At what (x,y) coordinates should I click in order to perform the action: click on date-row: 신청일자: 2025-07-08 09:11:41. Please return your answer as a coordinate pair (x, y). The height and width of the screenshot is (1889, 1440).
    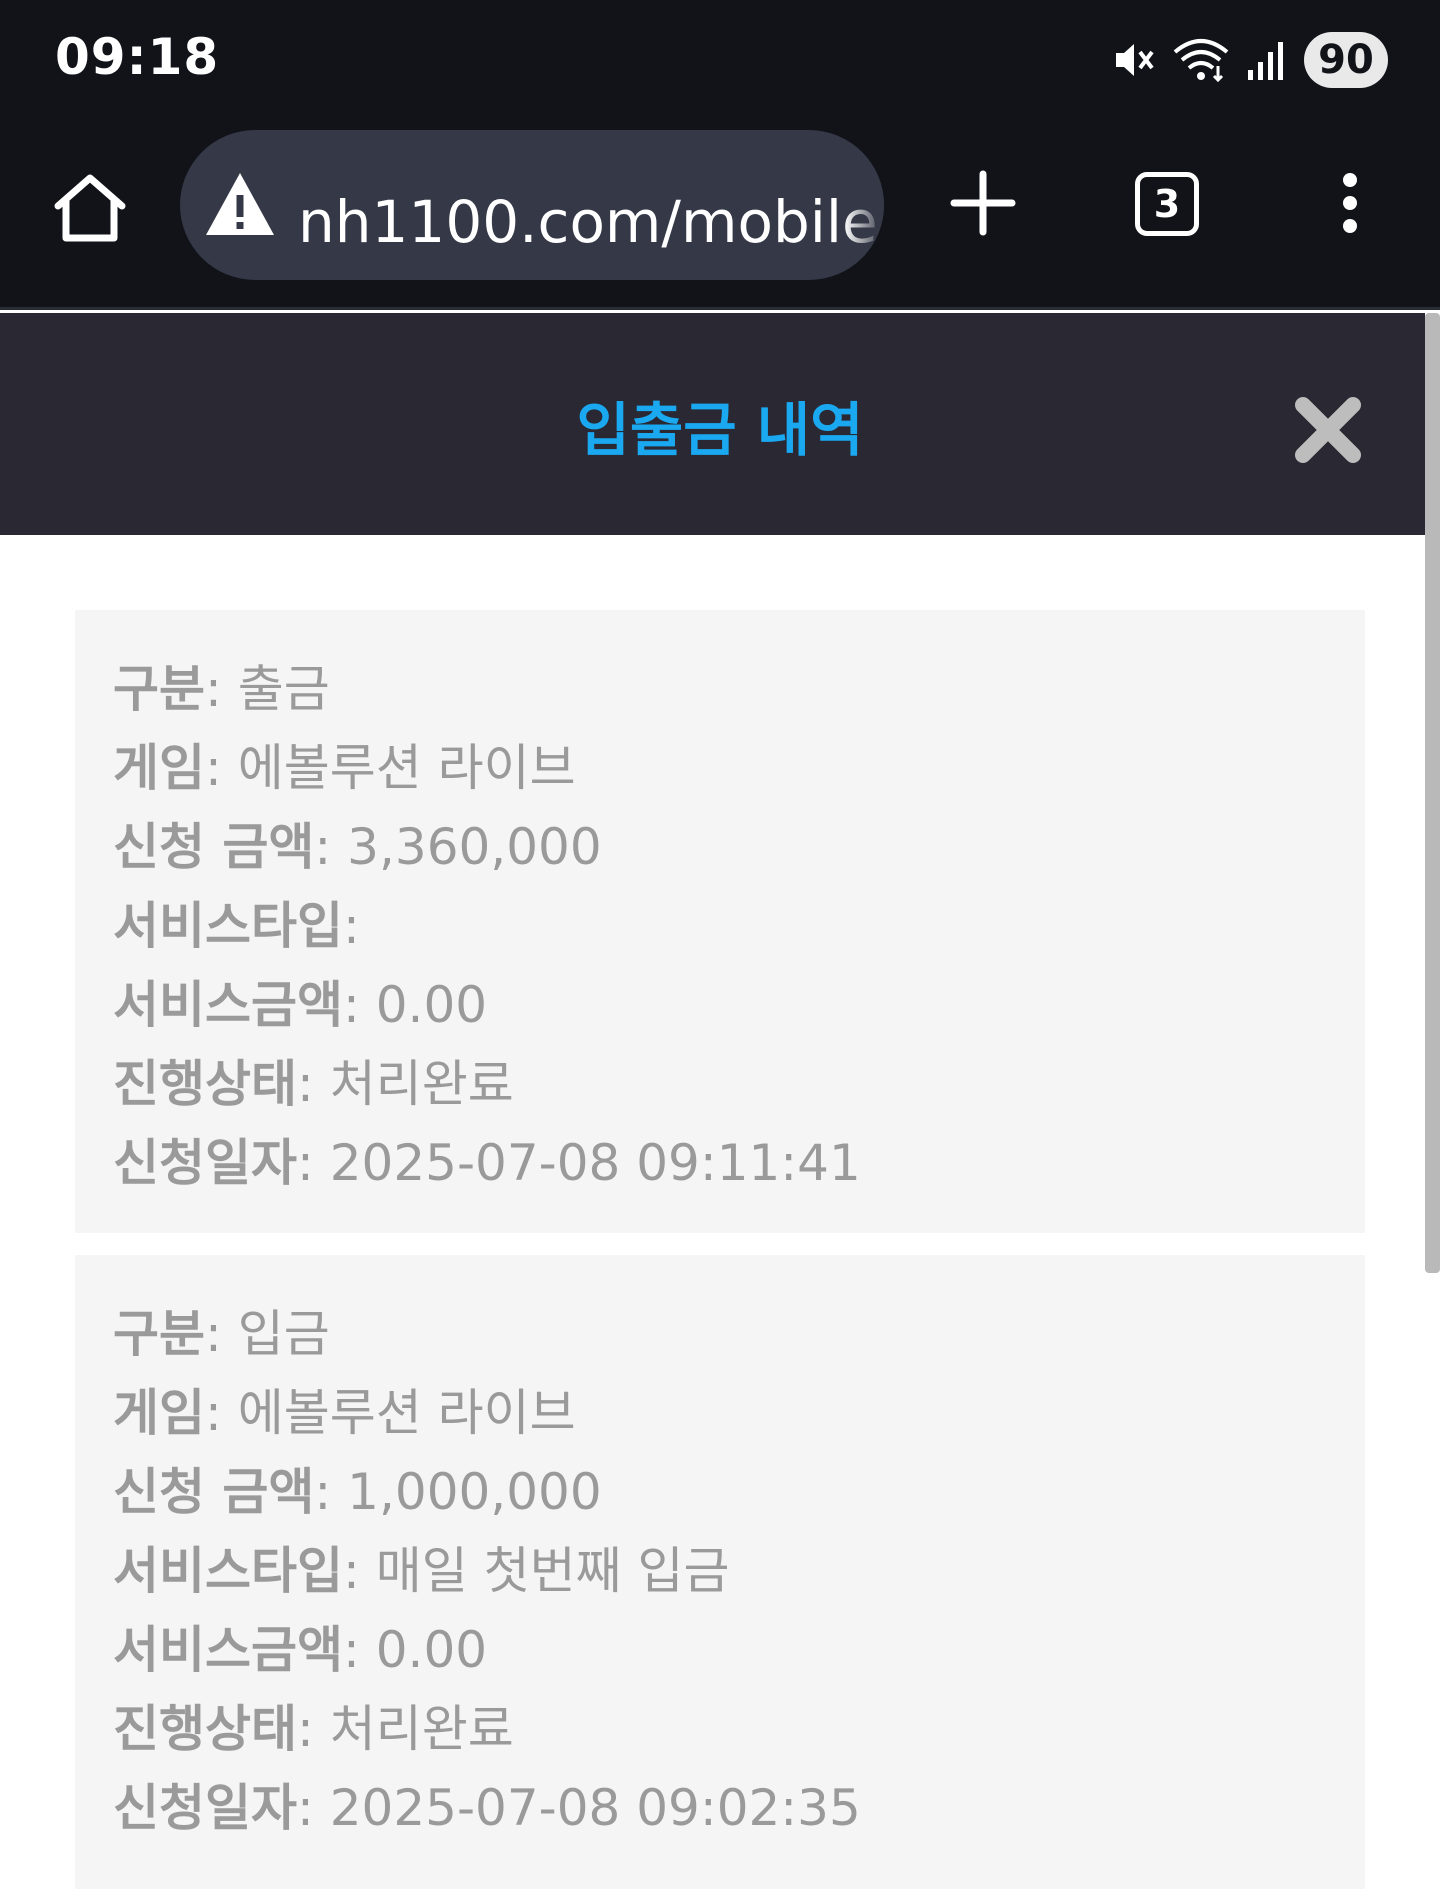
    Looking at the image, I should click on (487, 1163).